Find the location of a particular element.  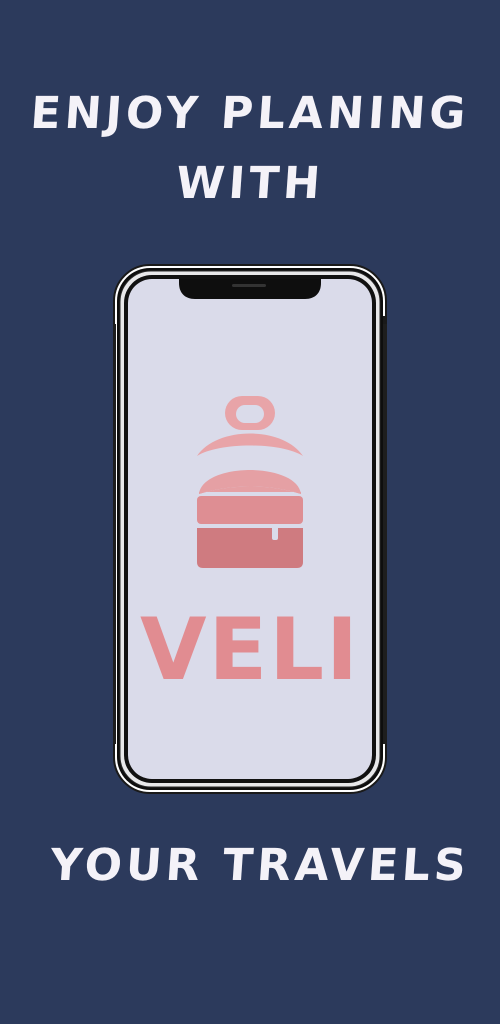

headline-line-2: WITH is located at coordinates (250, 183).